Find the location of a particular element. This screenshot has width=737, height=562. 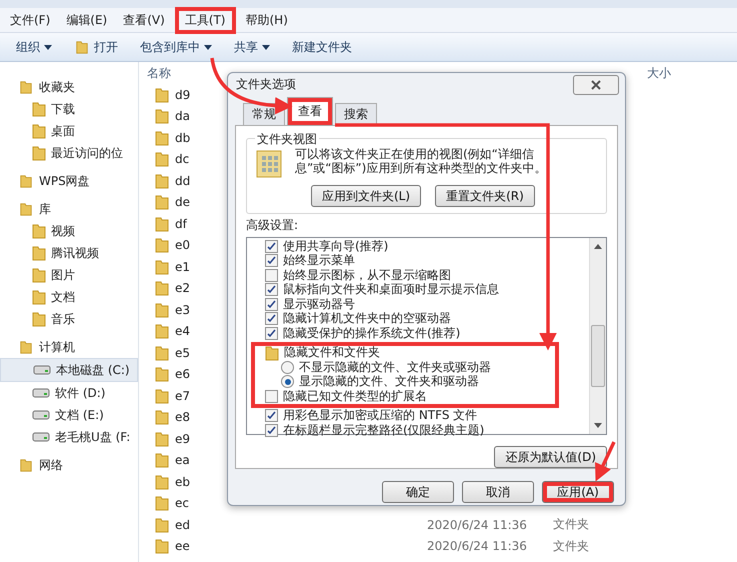

sidebar-item: 图片 is located at coordinates (69, 275).